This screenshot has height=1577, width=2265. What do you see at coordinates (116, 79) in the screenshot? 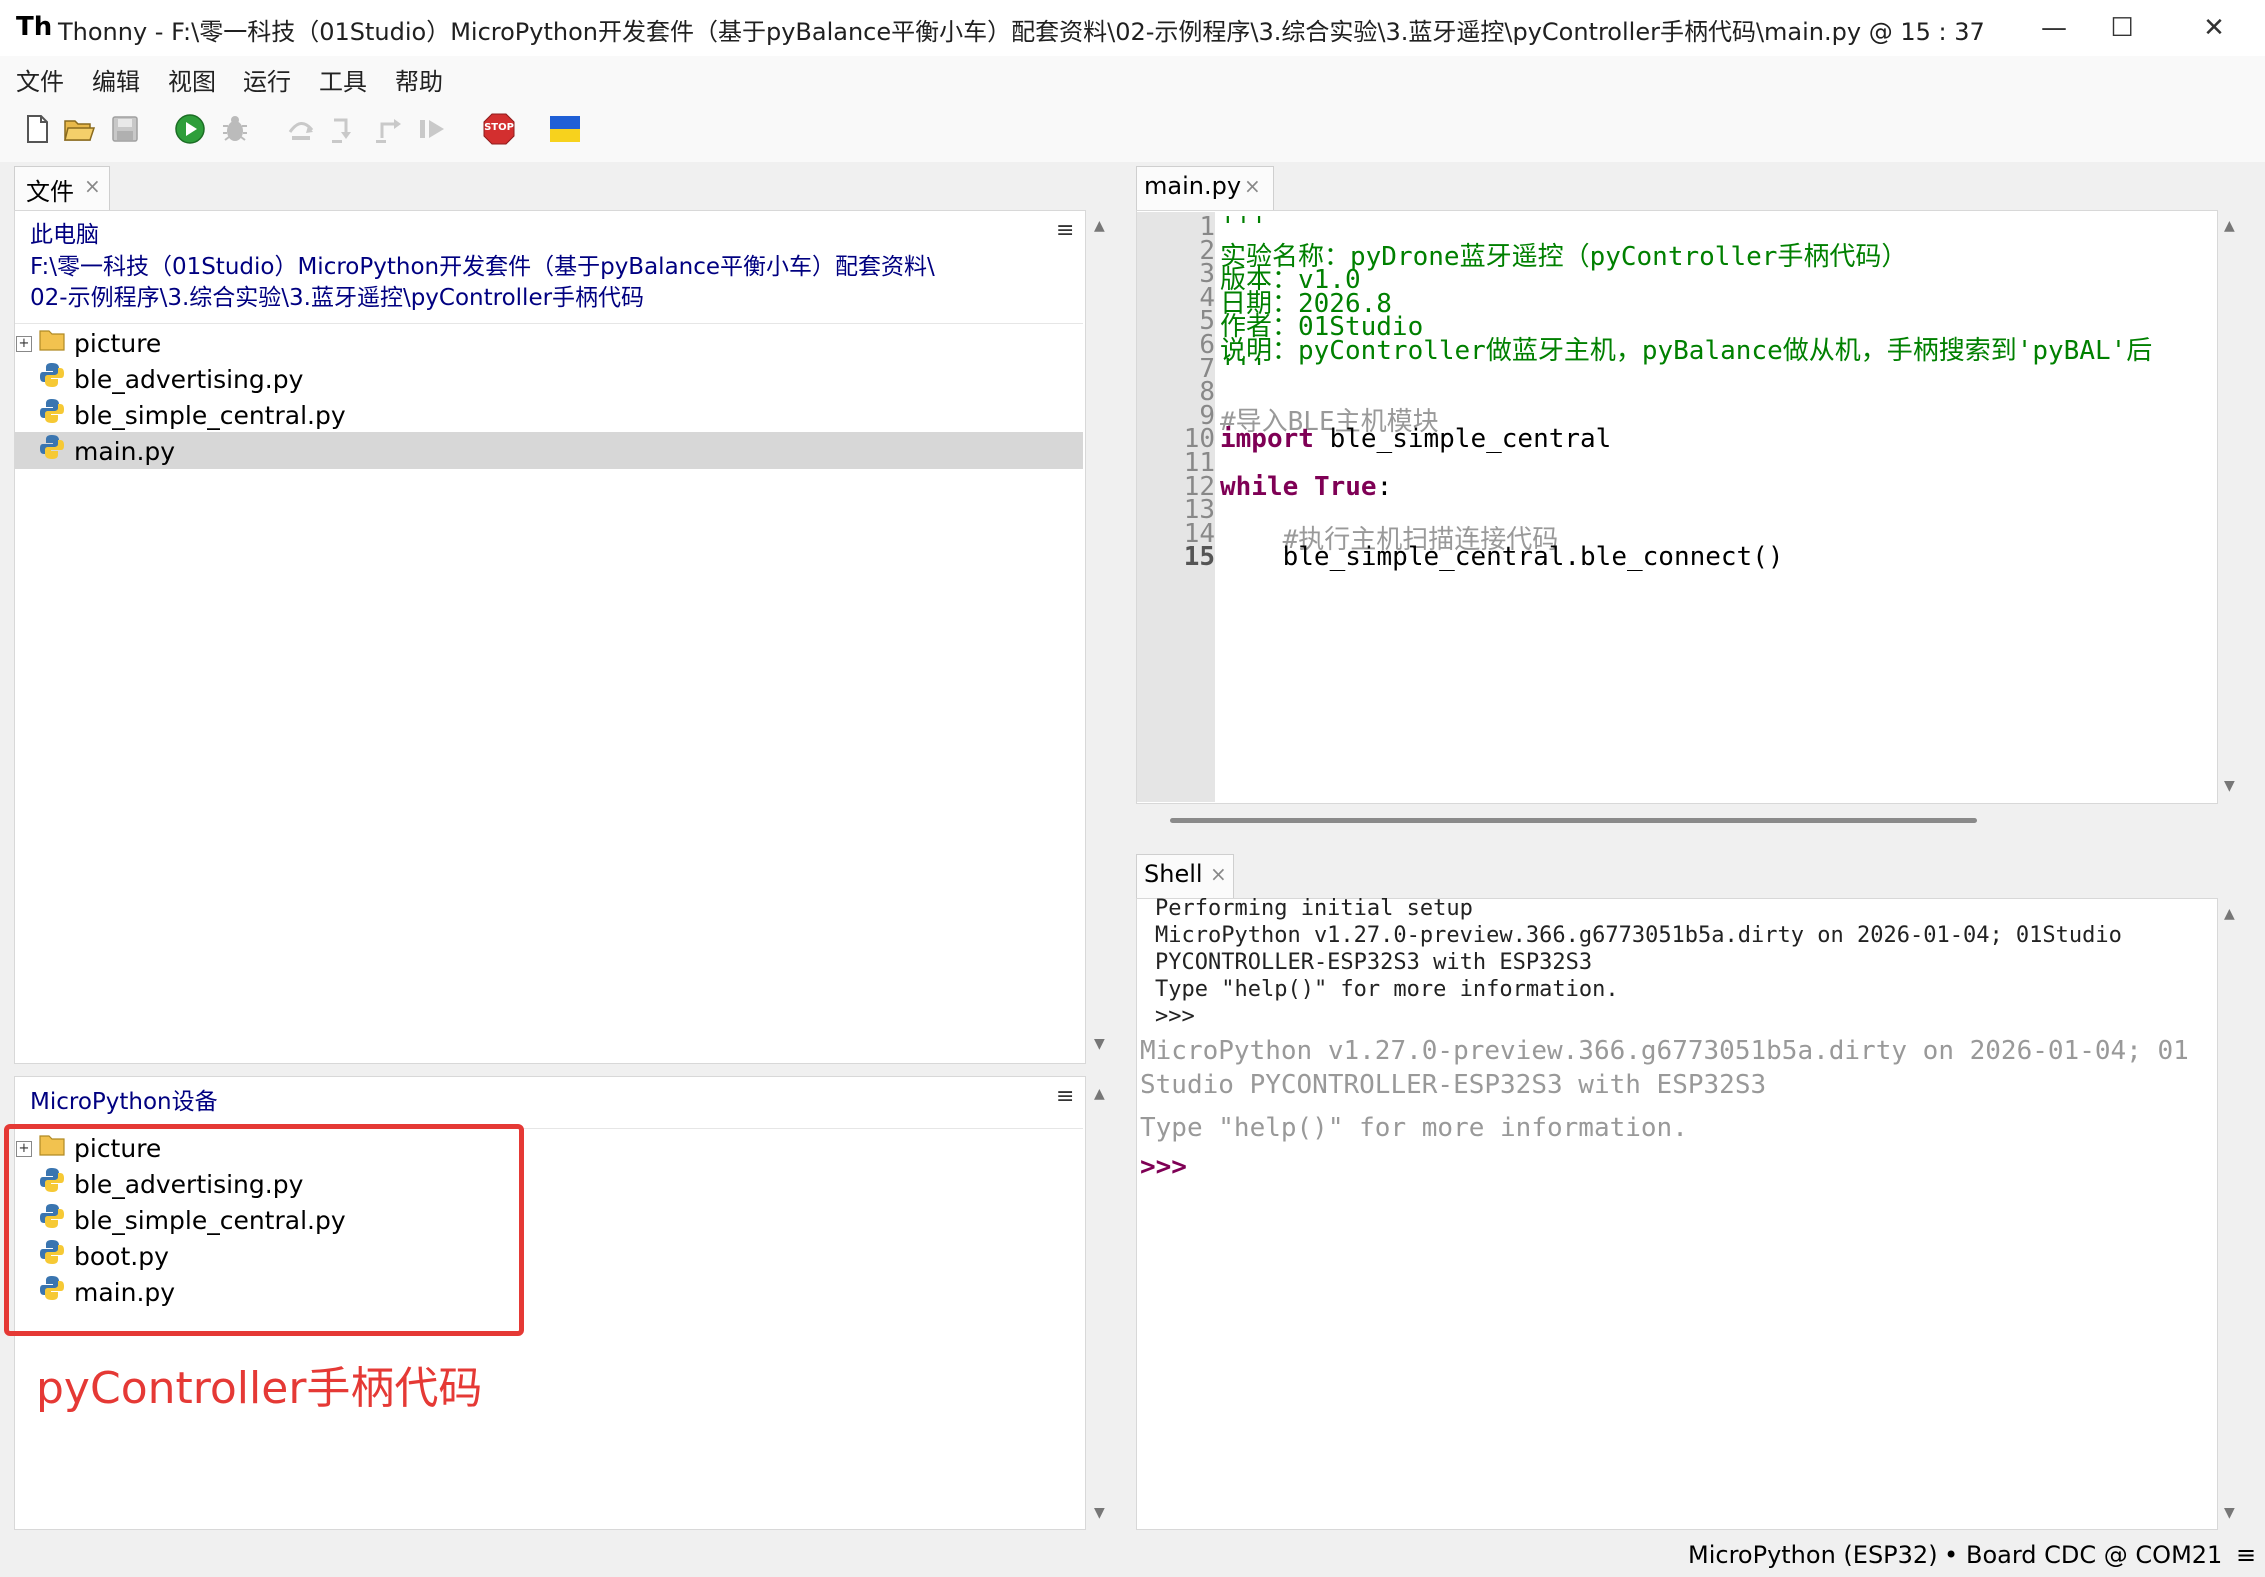
I see `menu-edit: 编辑` at bounding box center [116, 79].